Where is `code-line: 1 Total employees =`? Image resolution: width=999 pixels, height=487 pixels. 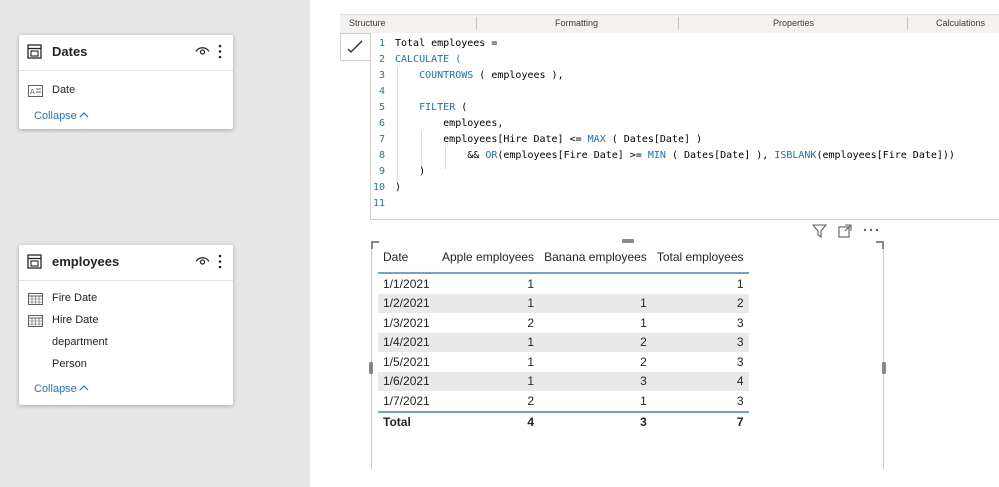 code-line: 1 Total employees = is located at coordinates (438, 43).